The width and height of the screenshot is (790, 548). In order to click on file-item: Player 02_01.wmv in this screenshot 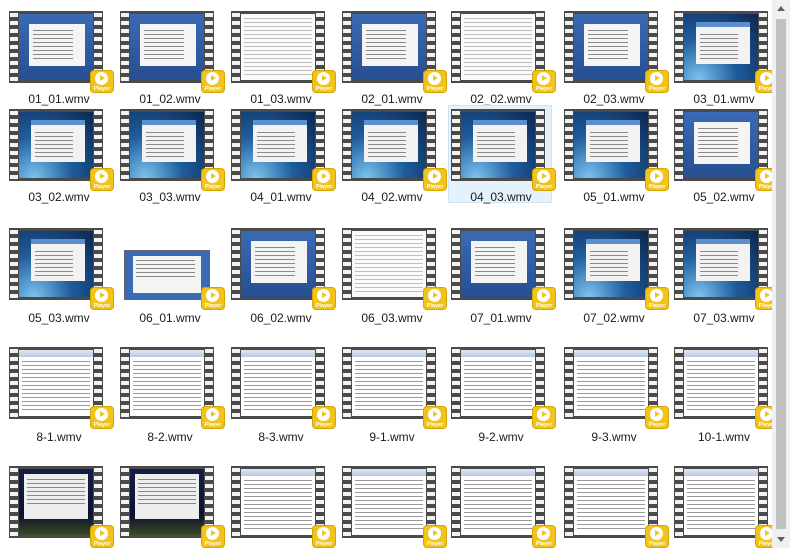, I will do `click(392, 56)`.